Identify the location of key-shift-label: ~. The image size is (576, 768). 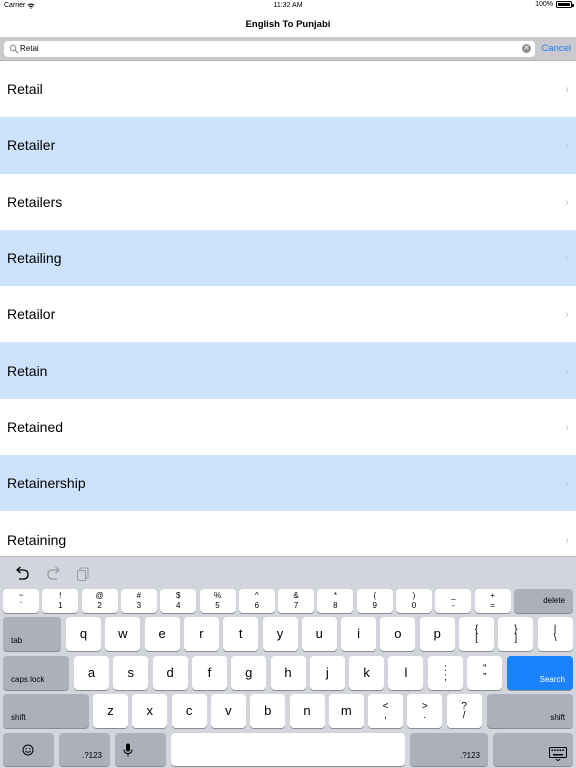
(21, 595).